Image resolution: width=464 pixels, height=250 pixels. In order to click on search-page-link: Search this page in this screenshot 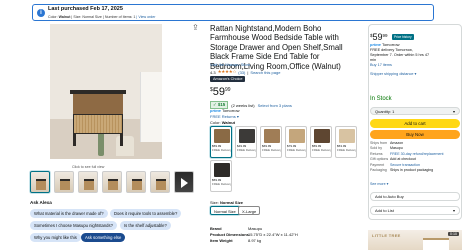, I will do `click(265, 72)`.